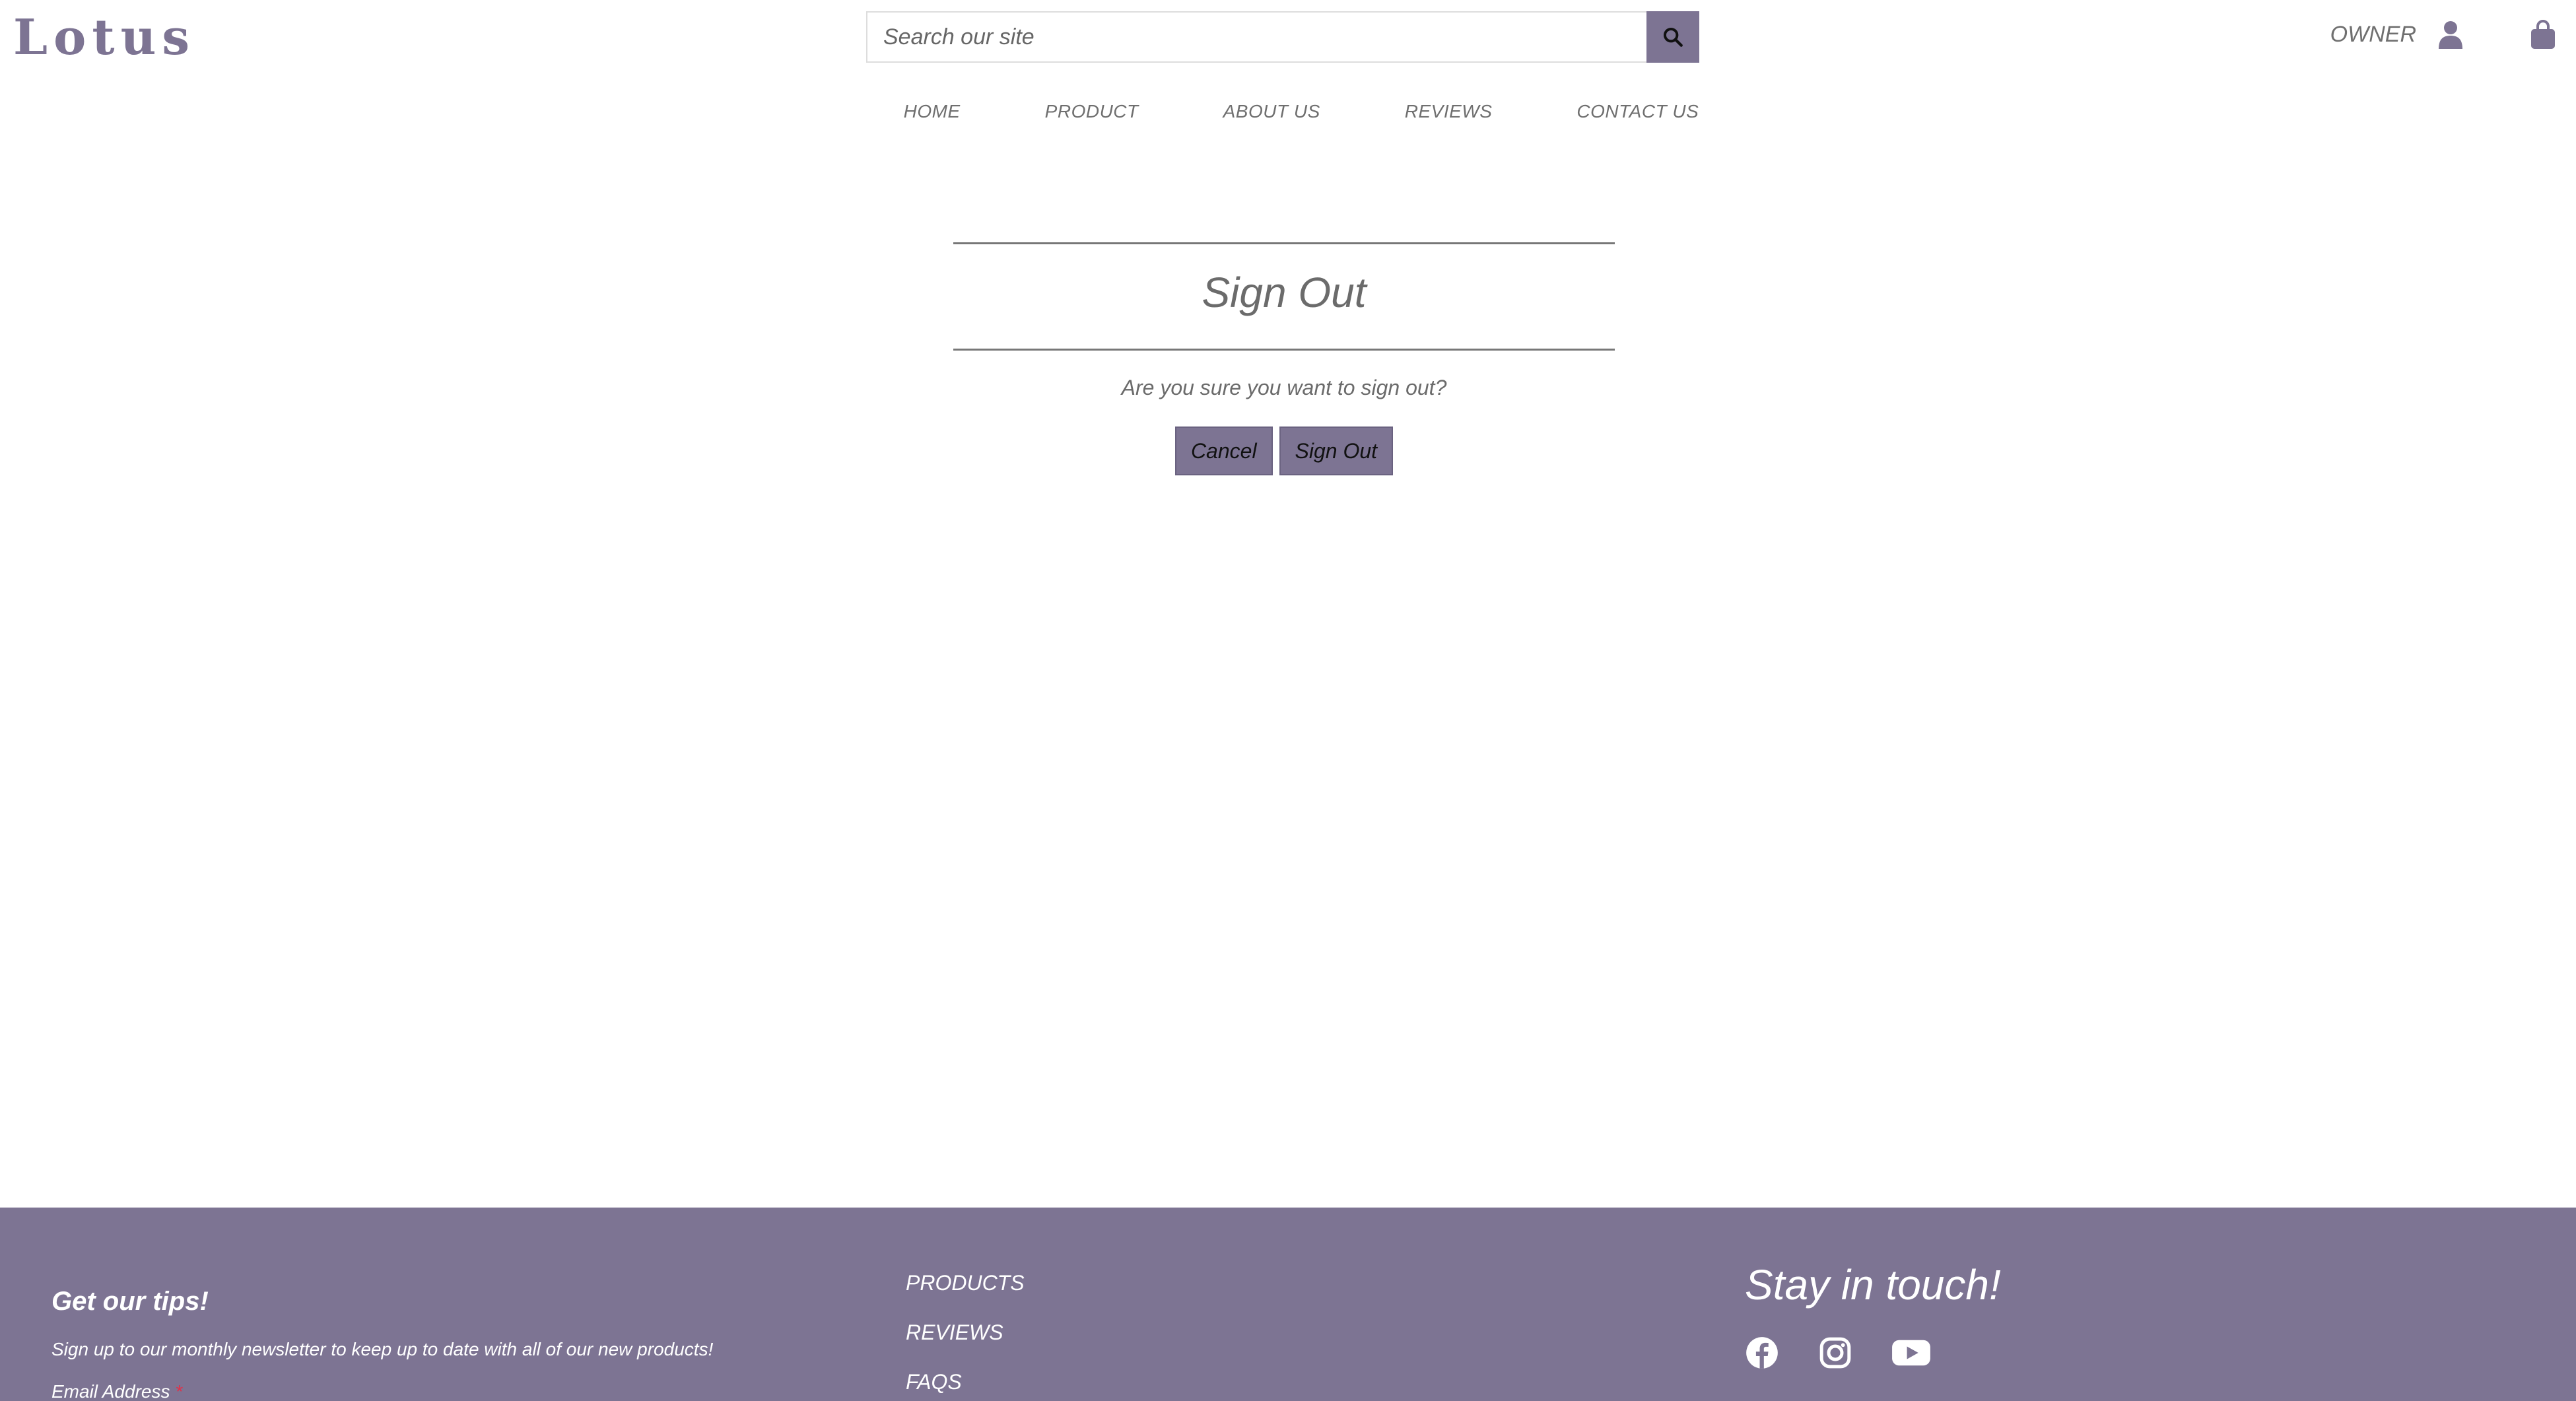 This screenshot has width=2576, height=1401. What do you see at coordinates (933, 111) in the screenshot?
I see `nav-home: HOME` at bounding box center [933, 111].